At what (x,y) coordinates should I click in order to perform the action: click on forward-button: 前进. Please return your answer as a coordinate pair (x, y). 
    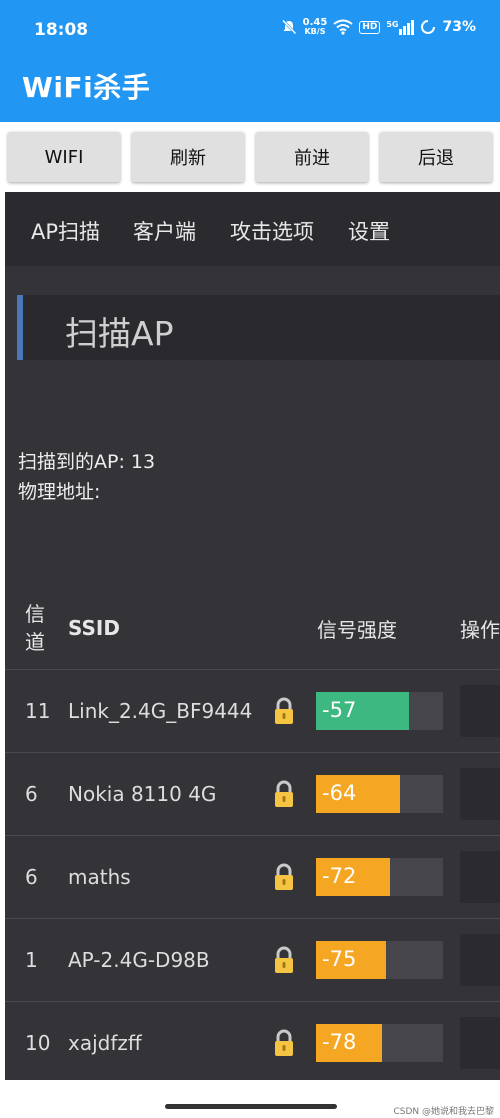
    Looking at the image, I should click on (312, 157).